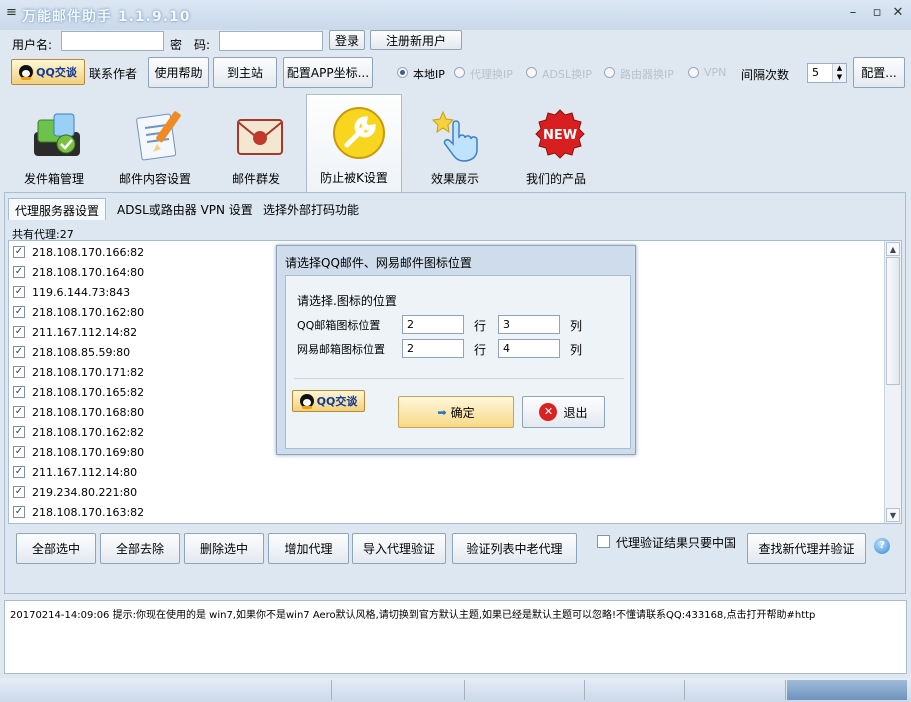  What do you see at coordinates (113, 73) in the screenshot?
I see `contact-author-link: 联系作者` at bounding box center [113, 73].